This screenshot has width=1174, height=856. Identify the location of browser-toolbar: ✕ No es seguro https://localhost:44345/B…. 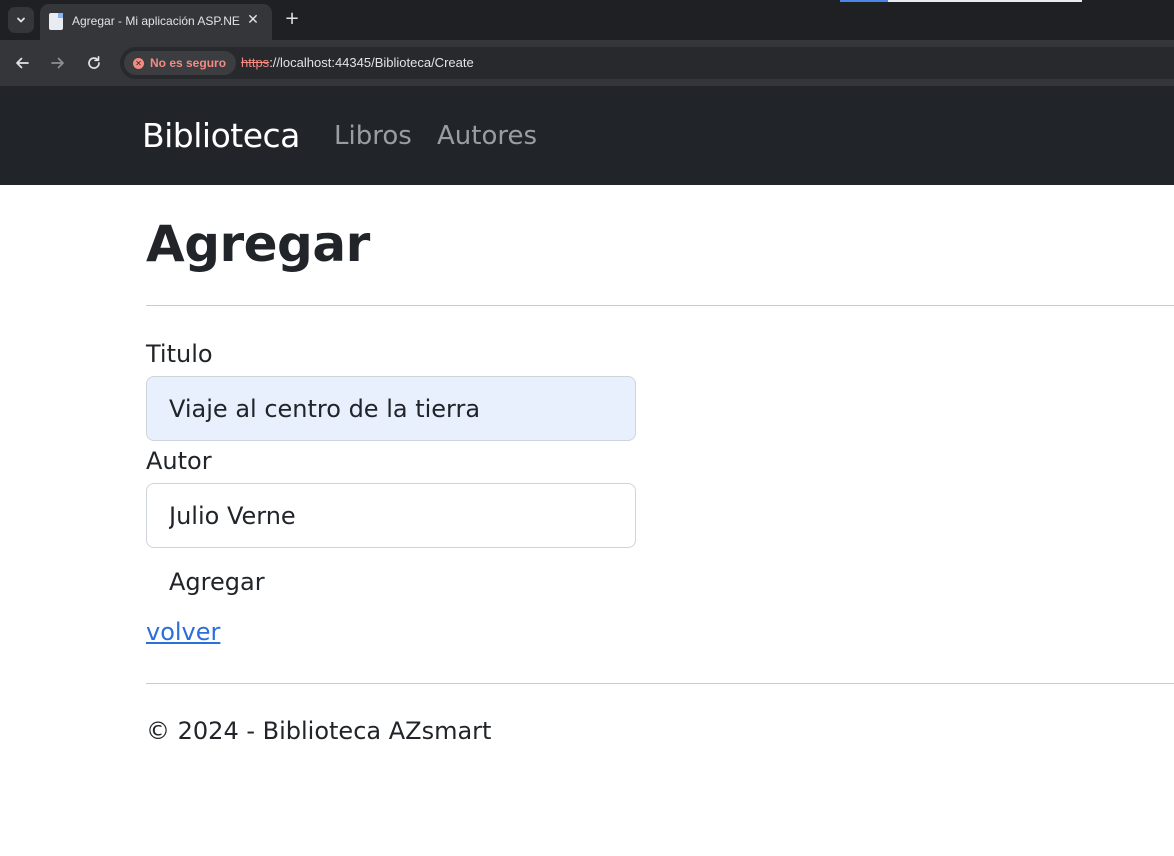
(587, 63).